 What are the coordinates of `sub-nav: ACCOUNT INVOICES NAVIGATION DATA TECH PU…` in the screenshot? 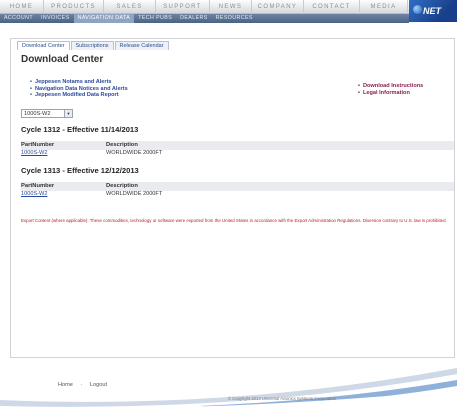 It's located at (204, 18).